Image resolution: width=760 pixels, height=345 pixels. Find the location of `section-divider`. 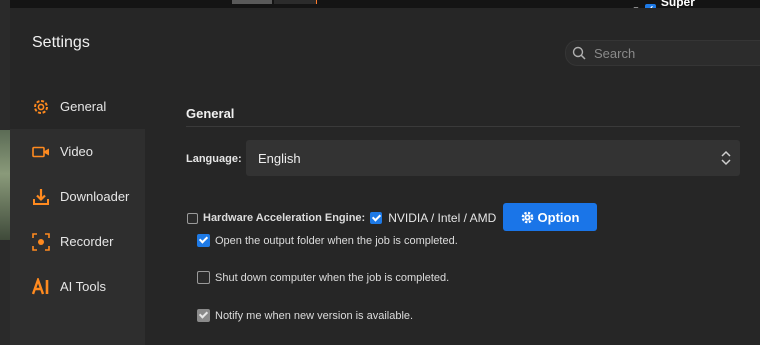

section-divider is located at coordinates (463, 126).